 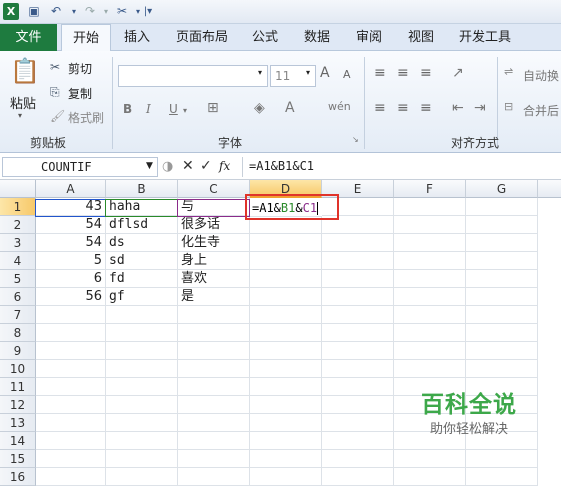 What do you see at coordinates (18, 423) in the screenshot?
I see `row-header-13: 13` at bounding box center [18, 423].